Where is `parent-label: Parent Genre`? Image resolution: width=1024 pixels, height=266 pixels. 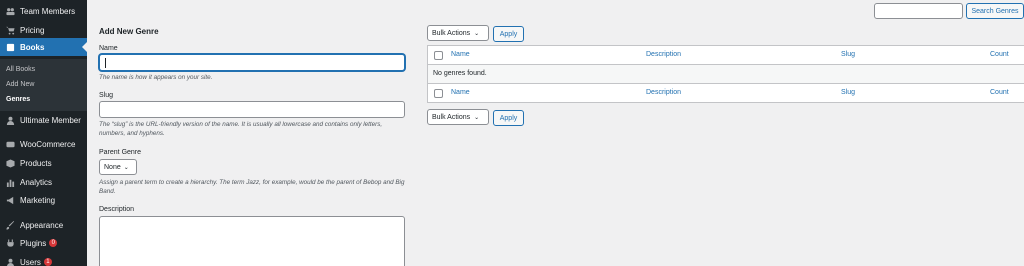 parent-label: Parent Genre is located at coordinates (120, 152).